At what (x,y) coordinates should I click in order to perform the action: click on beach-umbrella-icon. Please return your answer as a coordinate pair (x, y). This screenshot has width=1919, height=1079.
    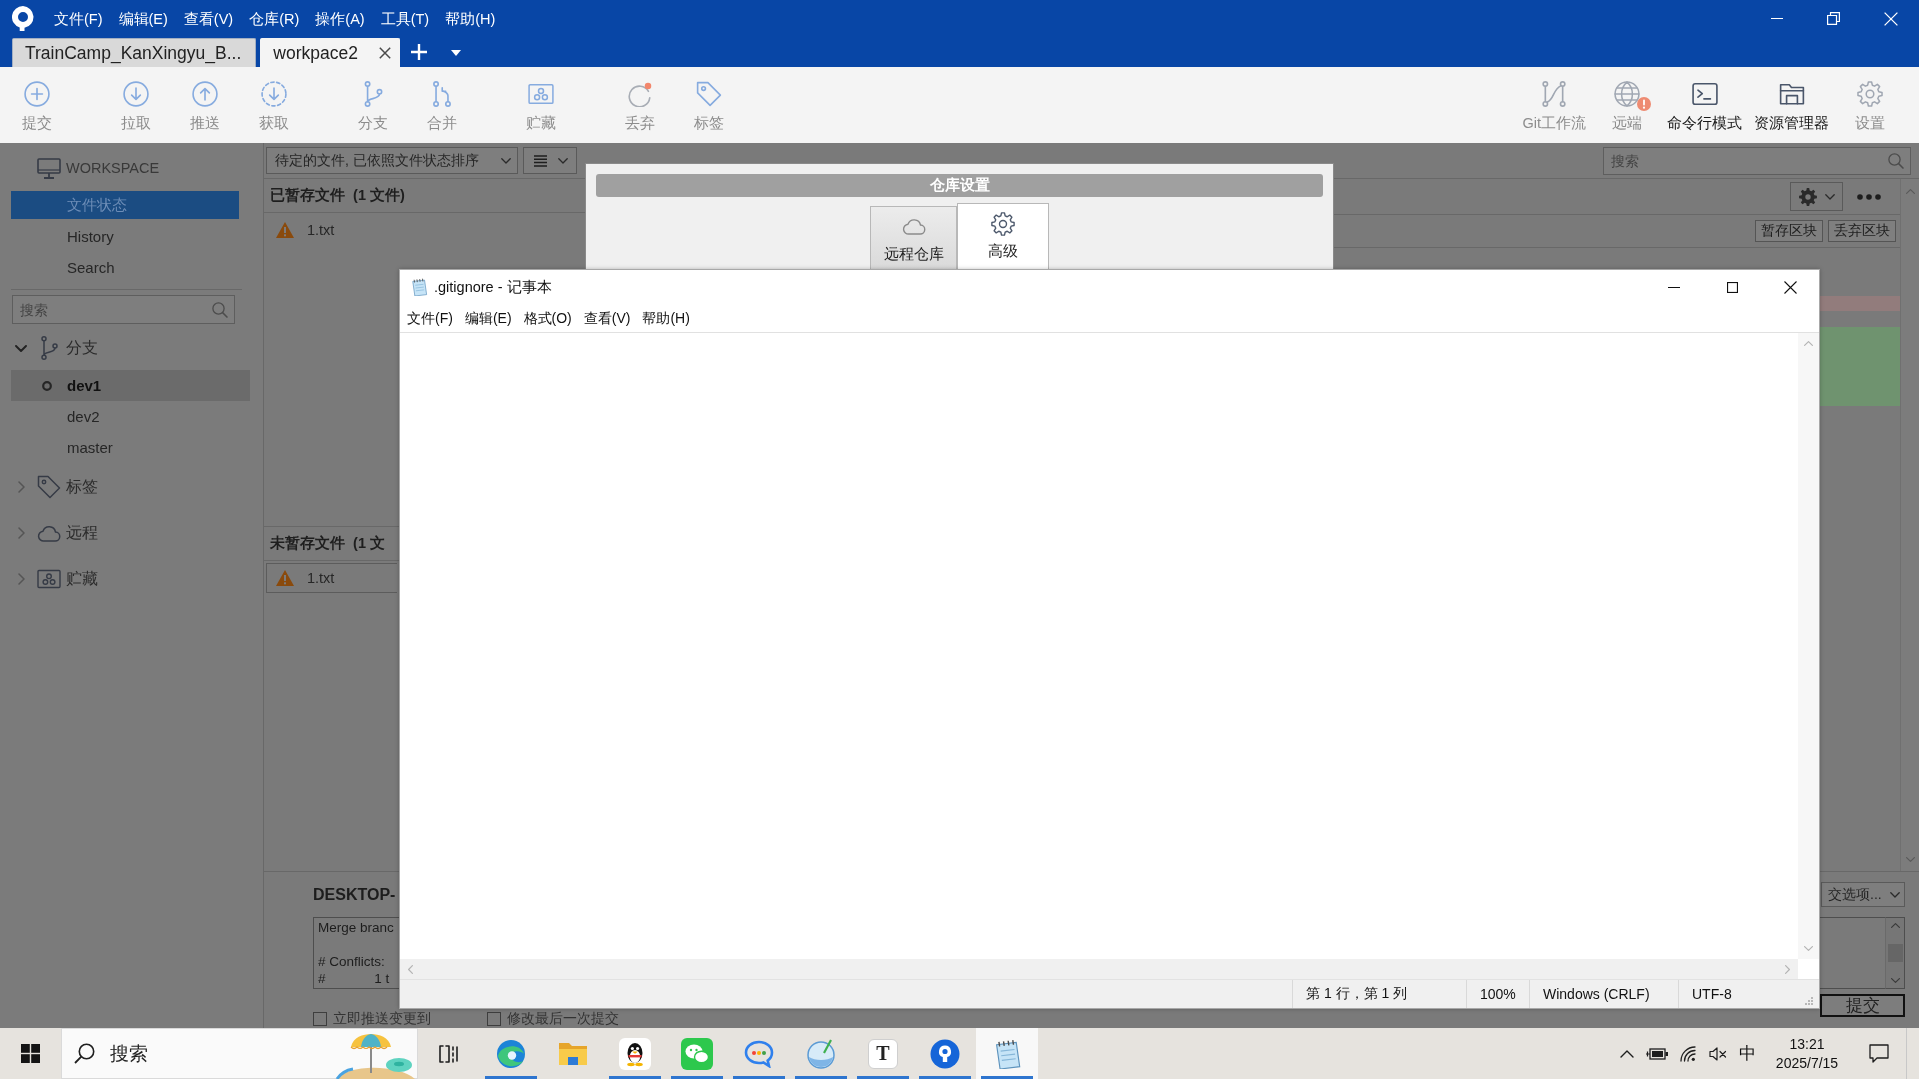
    Looking at the image, I should click on (376, 1056).